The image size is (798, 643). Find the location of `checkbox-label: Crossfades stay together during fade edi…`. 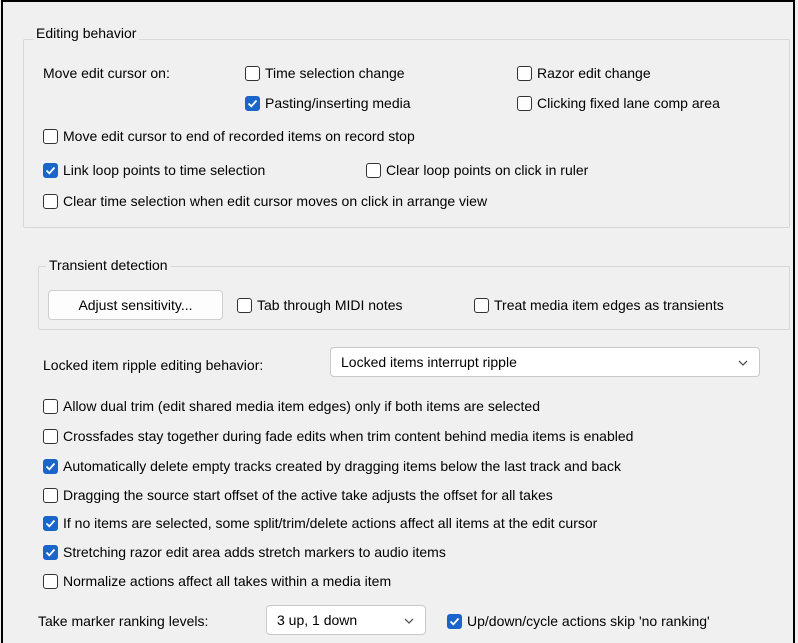

checkbox-label: Crossfades stay together during fade edi… is located at coordinates (348, 436).